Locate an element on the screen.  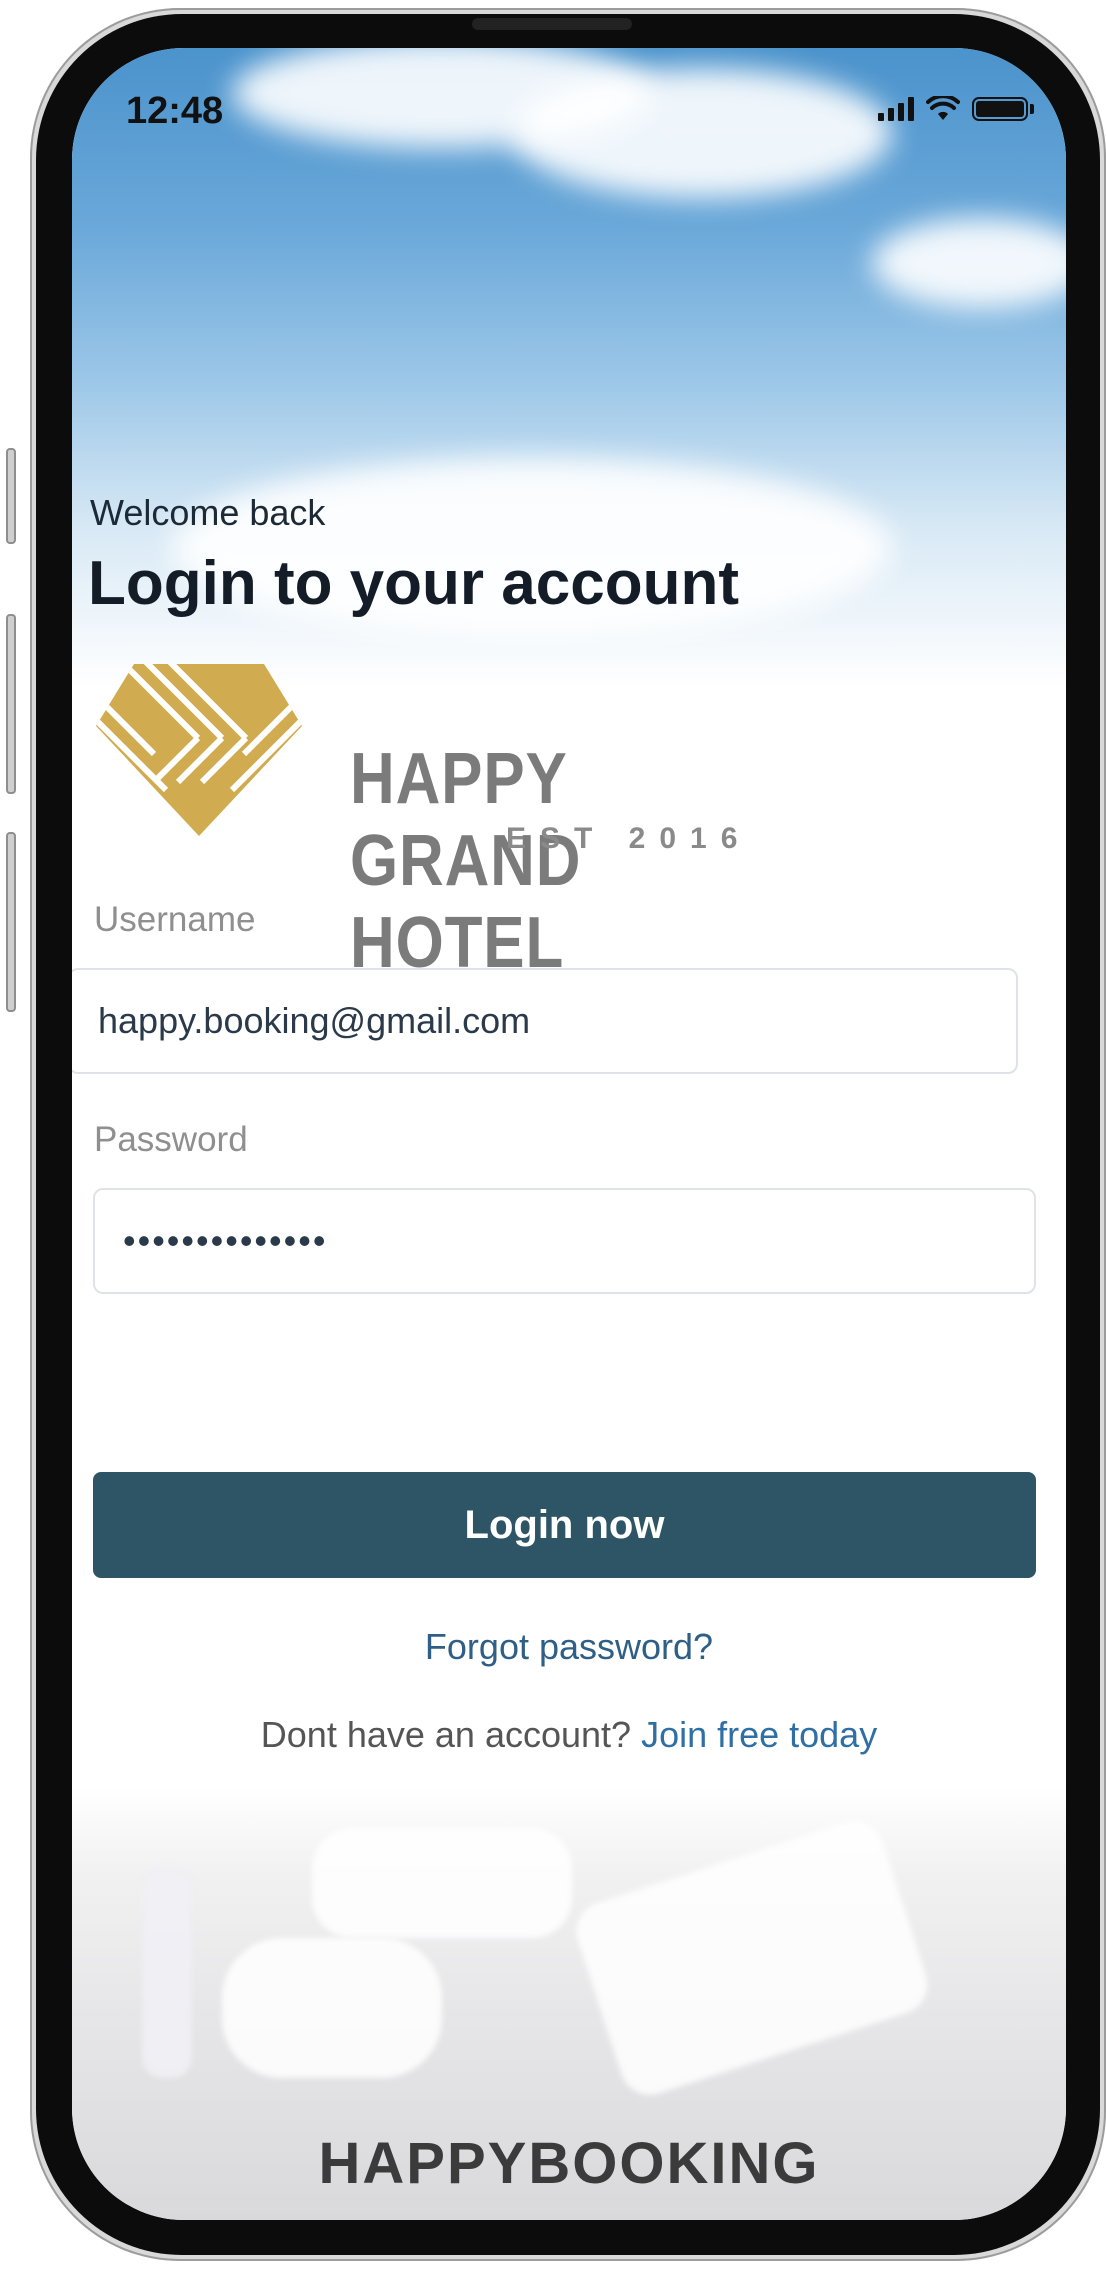
forgot-password-label: Forgot password? is located at coordinates (569, 1646).